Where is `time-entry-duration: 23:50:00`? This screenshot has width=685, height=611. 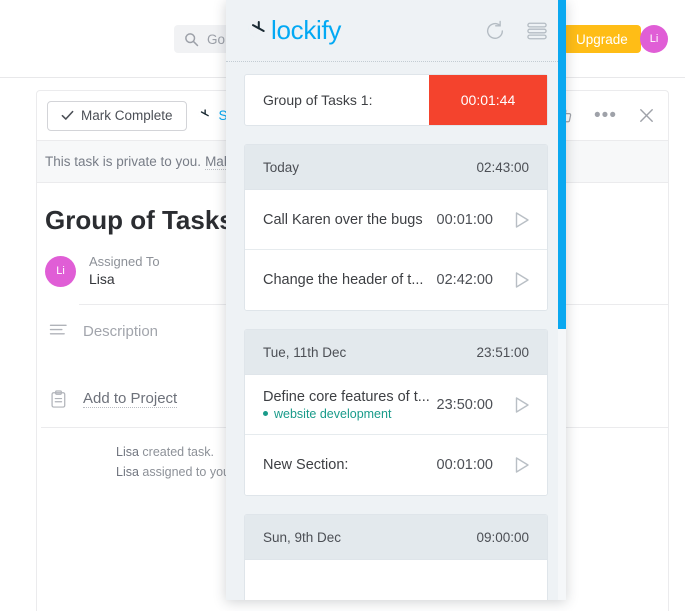 time-entry-duration: 23:50:00 is located at coordinates (464, 404).